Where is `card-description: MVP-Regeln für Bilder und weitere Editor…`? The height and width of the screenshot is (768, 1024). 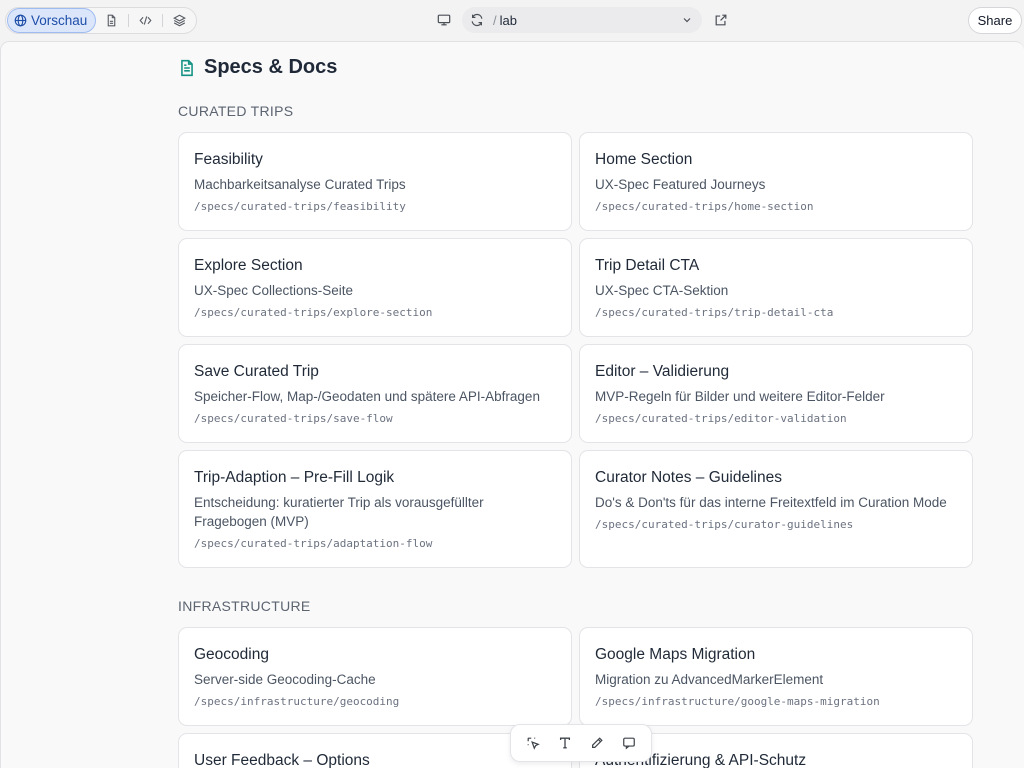 card-description: MVP-Regeln für Bilder und weitere Editor… is located at coordinates (740, 396).